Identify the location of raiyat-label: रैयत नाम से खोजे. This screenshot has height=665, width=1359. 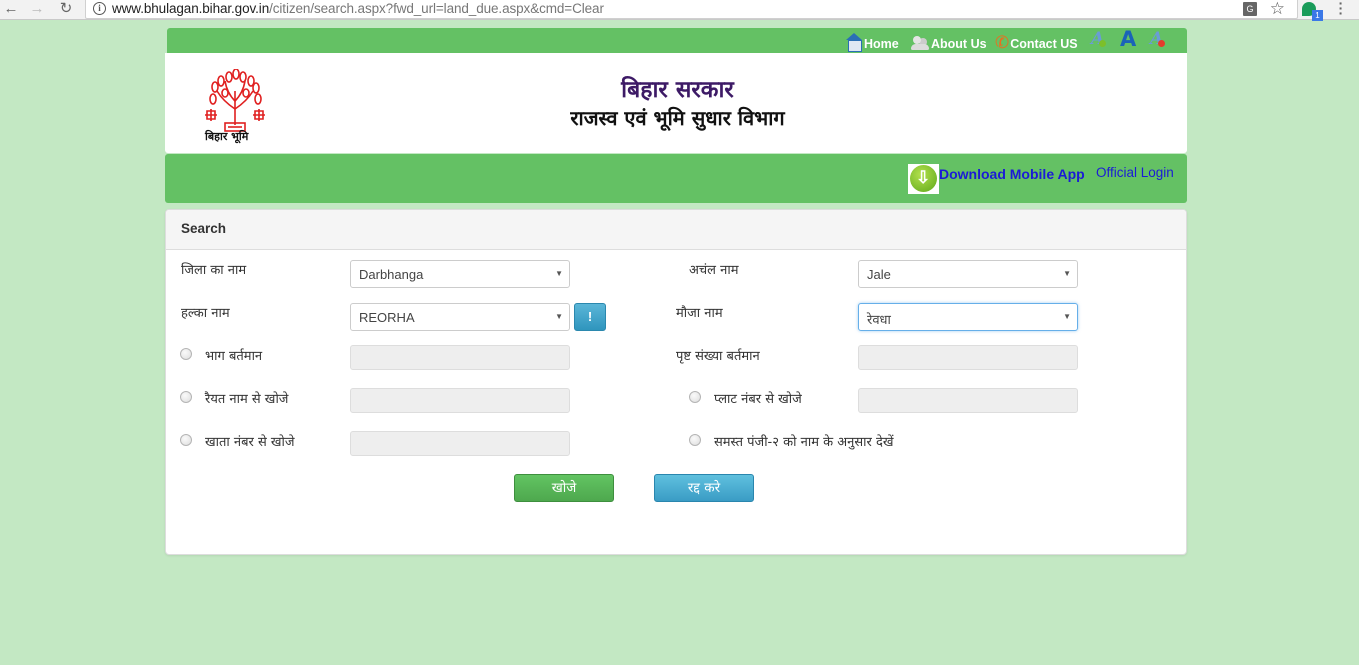
(247, 399).